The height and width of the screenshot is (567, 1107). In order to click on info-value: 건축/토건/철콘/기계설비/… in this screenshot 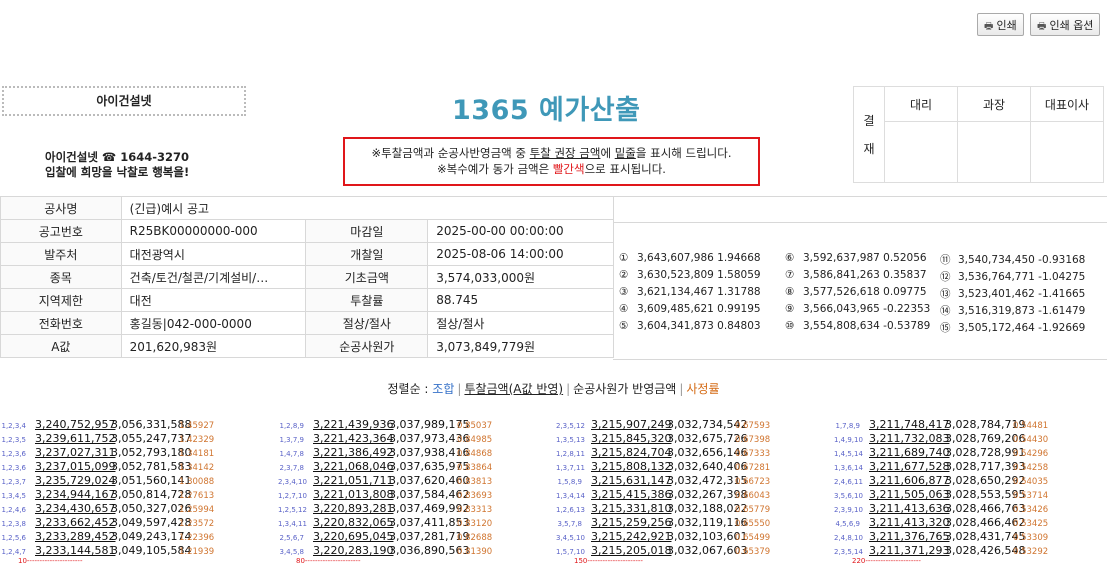, I will do `click(213, 277)`.